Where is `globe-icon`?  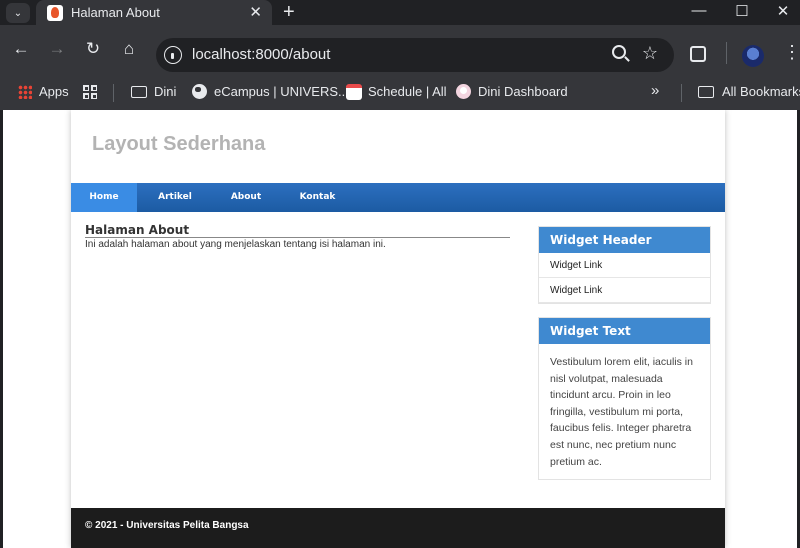 globe-icon is located at coordinates (199, 91).